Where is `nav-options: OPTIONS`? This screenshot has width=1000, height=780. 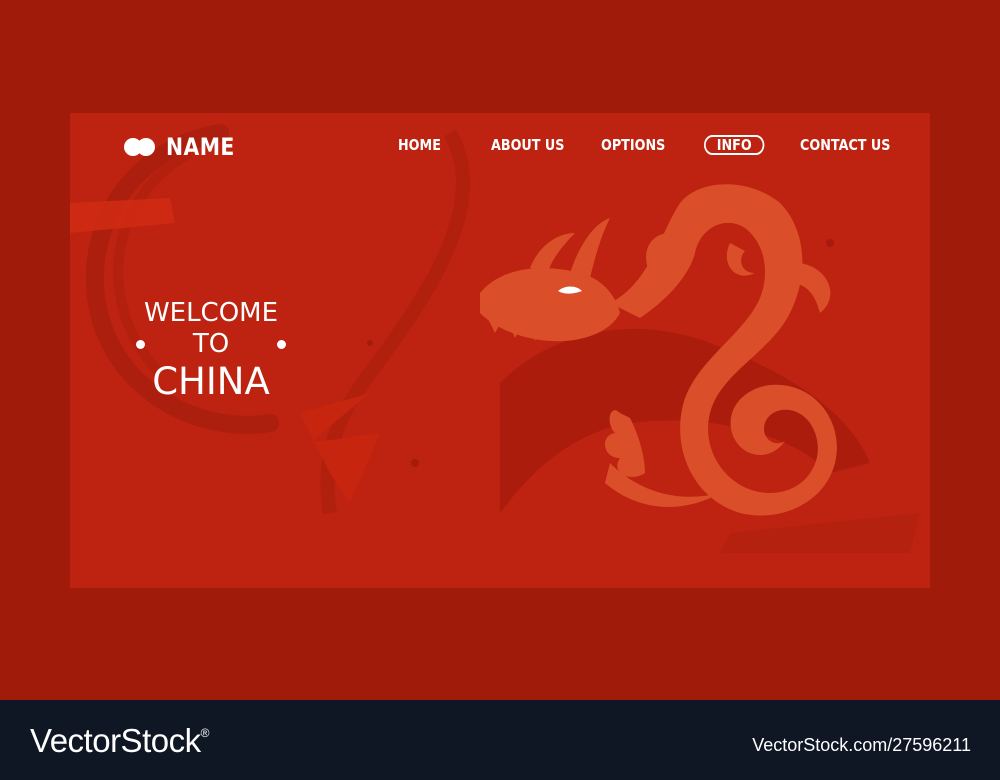 nav-options: OPTIONS is located at coordinates (633, 145).